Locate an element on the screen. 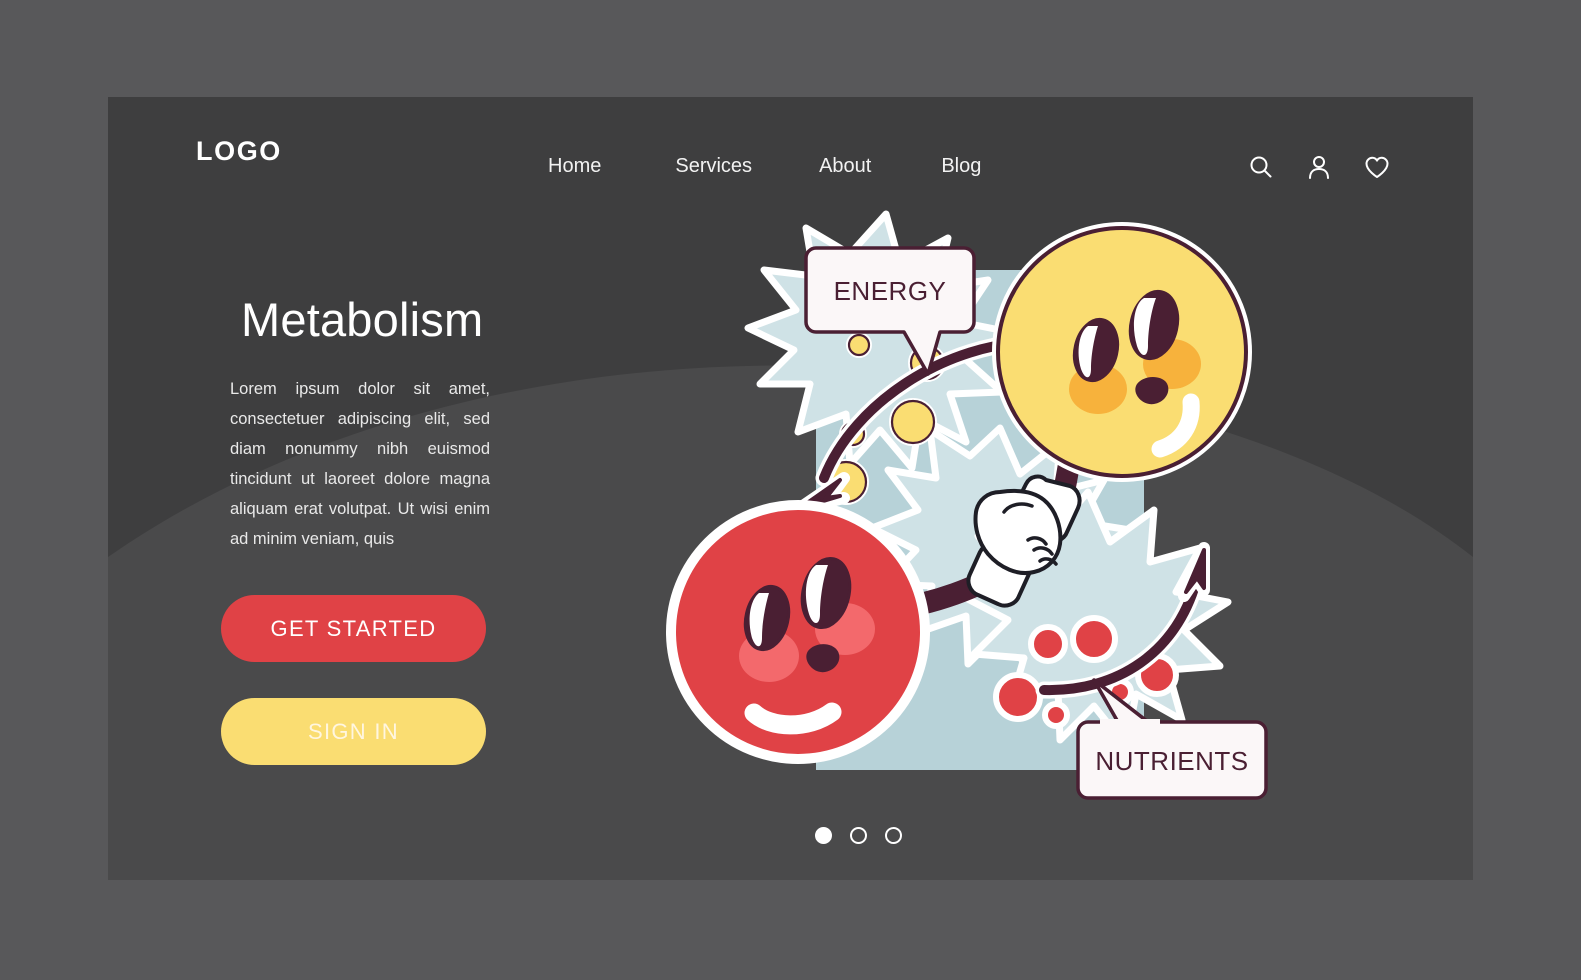 Image resolution: width=1581 pixels, height=980 pixels. nav-item-about: About is located at coordinates (845, 166).